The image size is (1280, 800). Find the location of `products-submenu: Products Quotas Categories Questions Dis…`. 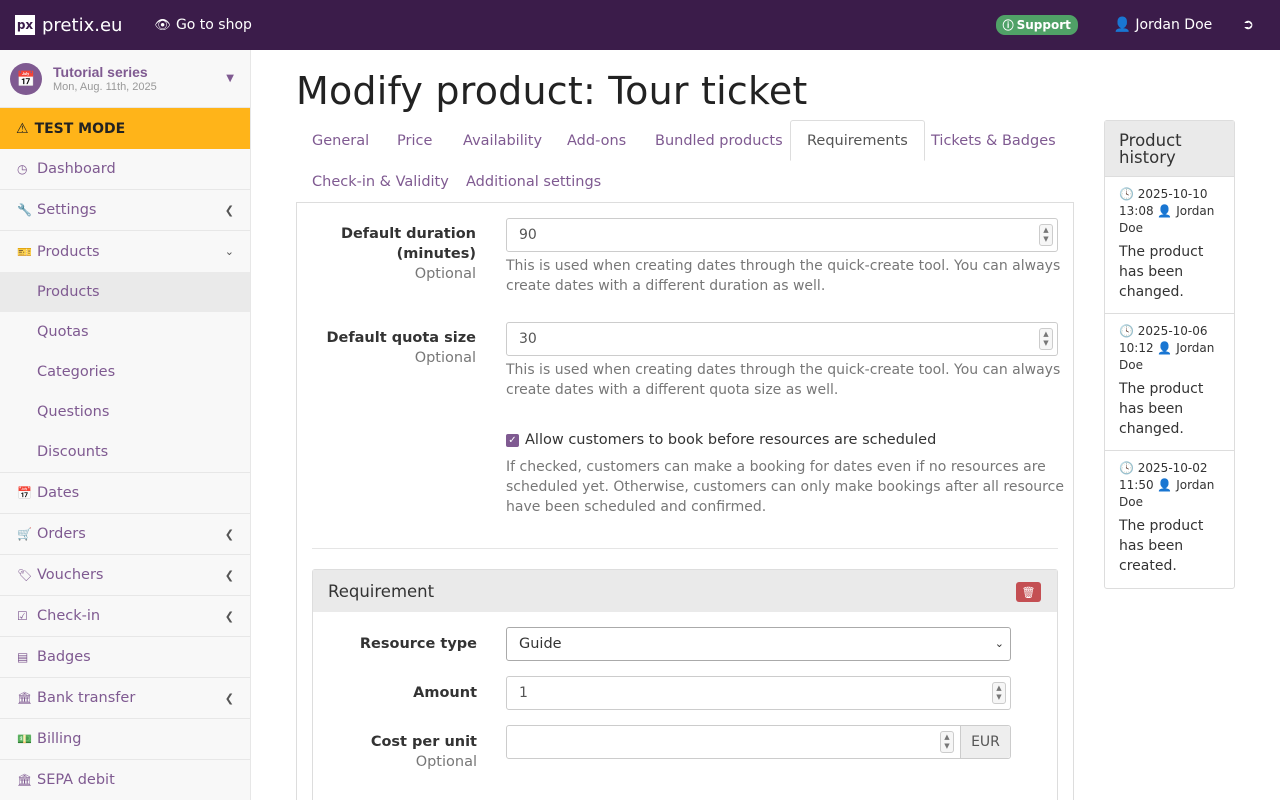

products-submenu: Products Quotas Categories Questions Dis… is located at coordinates (125, 372).